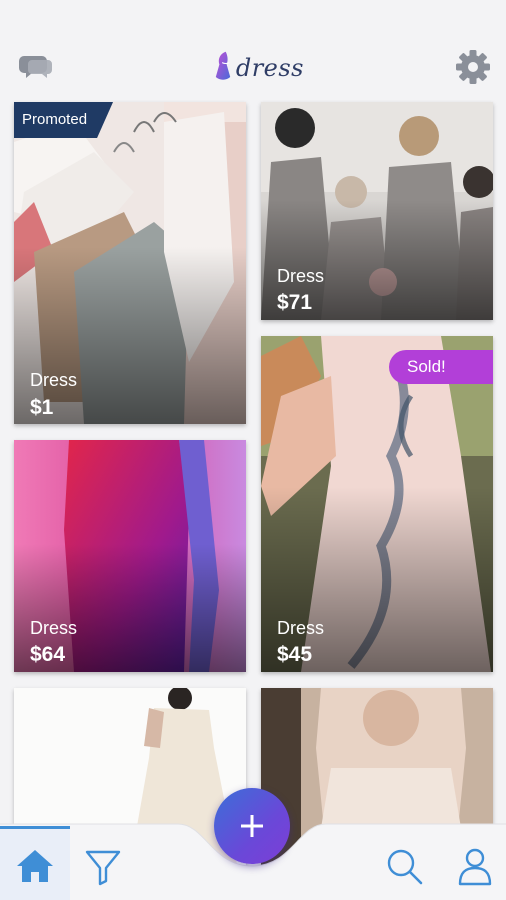 Image resolution: width=506 pixels, height=900 pixels. What do you see at coordinates (103, 867) in the screenshot?
I see `filter-icon` at bounding box center [103, 867].